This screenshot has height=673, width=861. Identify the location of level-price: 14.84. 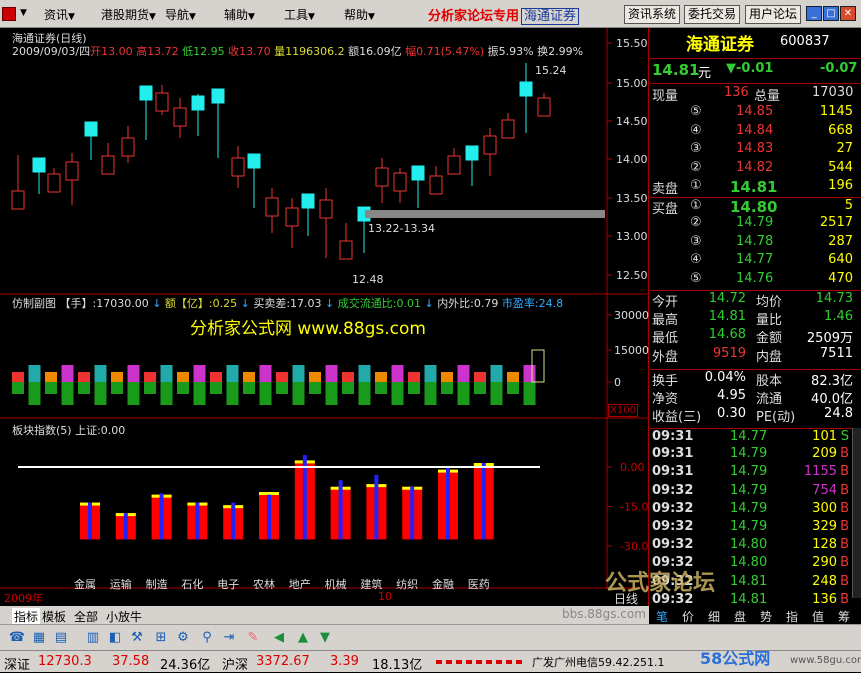
(755, 130).